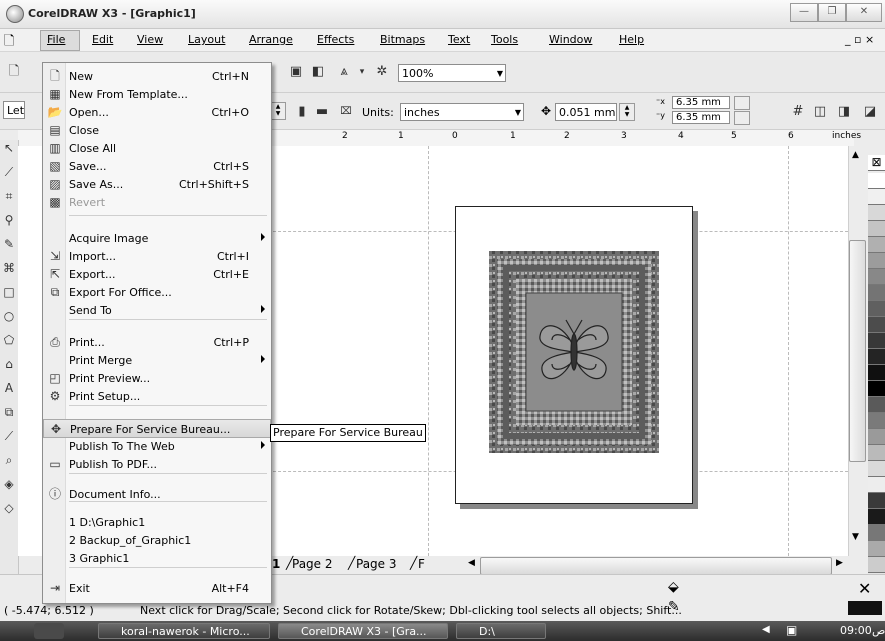 The image size is (885, 641). Describe the element at coordinates (157, 310) in the screenshot. I see `file-menu-item-send-to: Send To` at that location.